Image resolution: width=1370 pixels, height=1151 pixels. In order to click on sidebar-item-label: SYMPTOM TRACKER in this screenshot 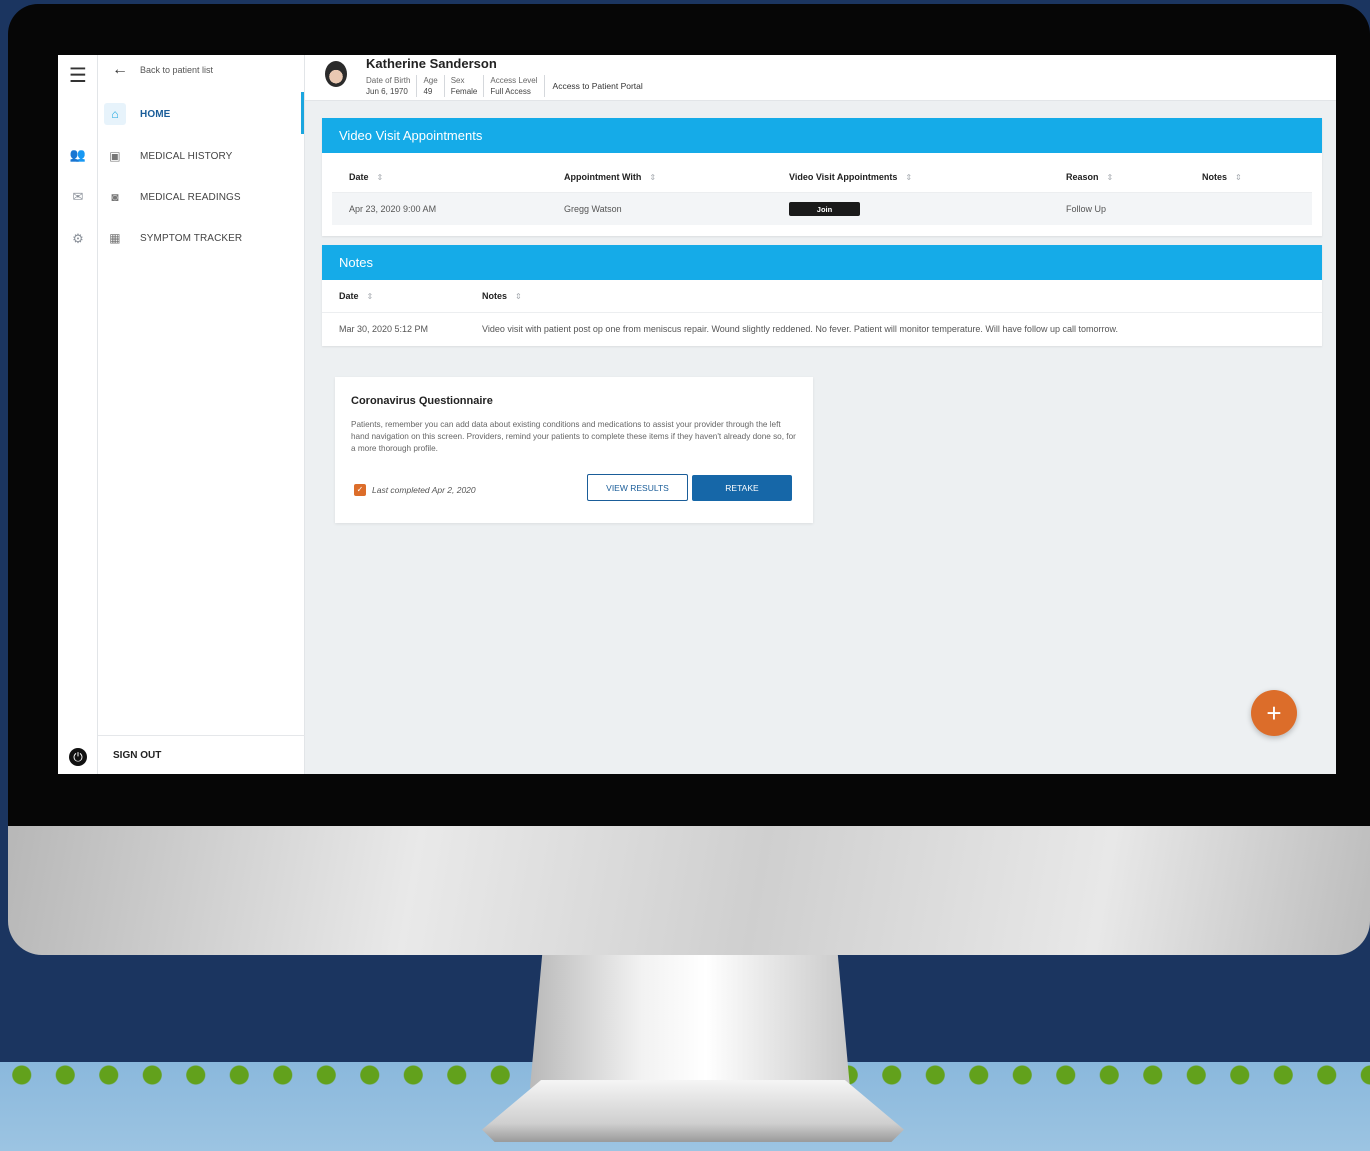, I will do `click(191, 238)`.